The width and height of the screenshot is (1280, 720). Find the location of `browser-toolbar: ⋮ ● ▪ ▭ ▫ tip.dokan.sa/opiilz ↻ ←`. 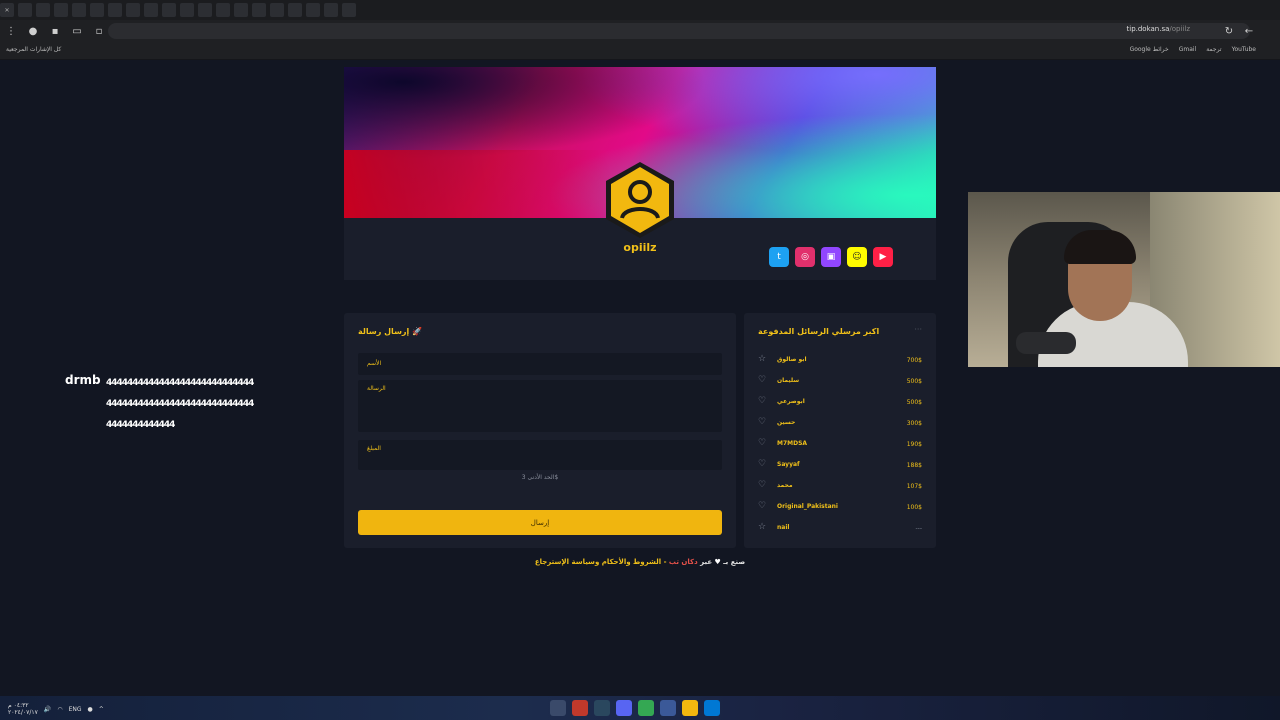

browser-toolbar: ⋮ ● ▪ ▭ ▫ tip.dokan.sa/opiilz ↻ ← is located at coordinates (640, 31).